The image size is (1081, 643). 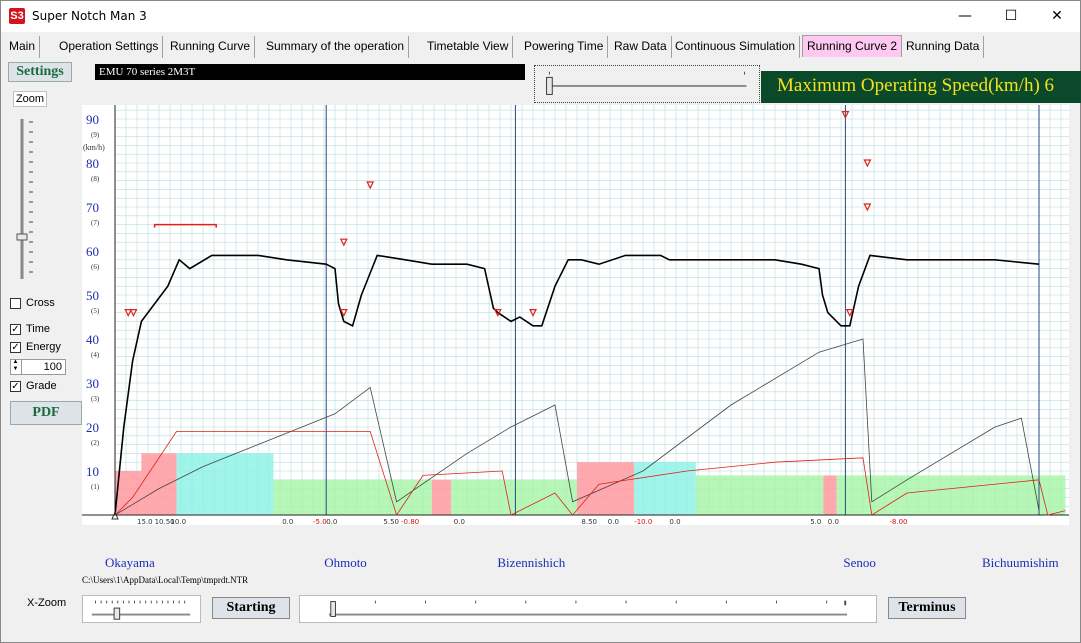 What do you see at coordinates (17, 16) in the screenshot?
I see `app-logo-icon: S3` at bounding box center [17, 16].